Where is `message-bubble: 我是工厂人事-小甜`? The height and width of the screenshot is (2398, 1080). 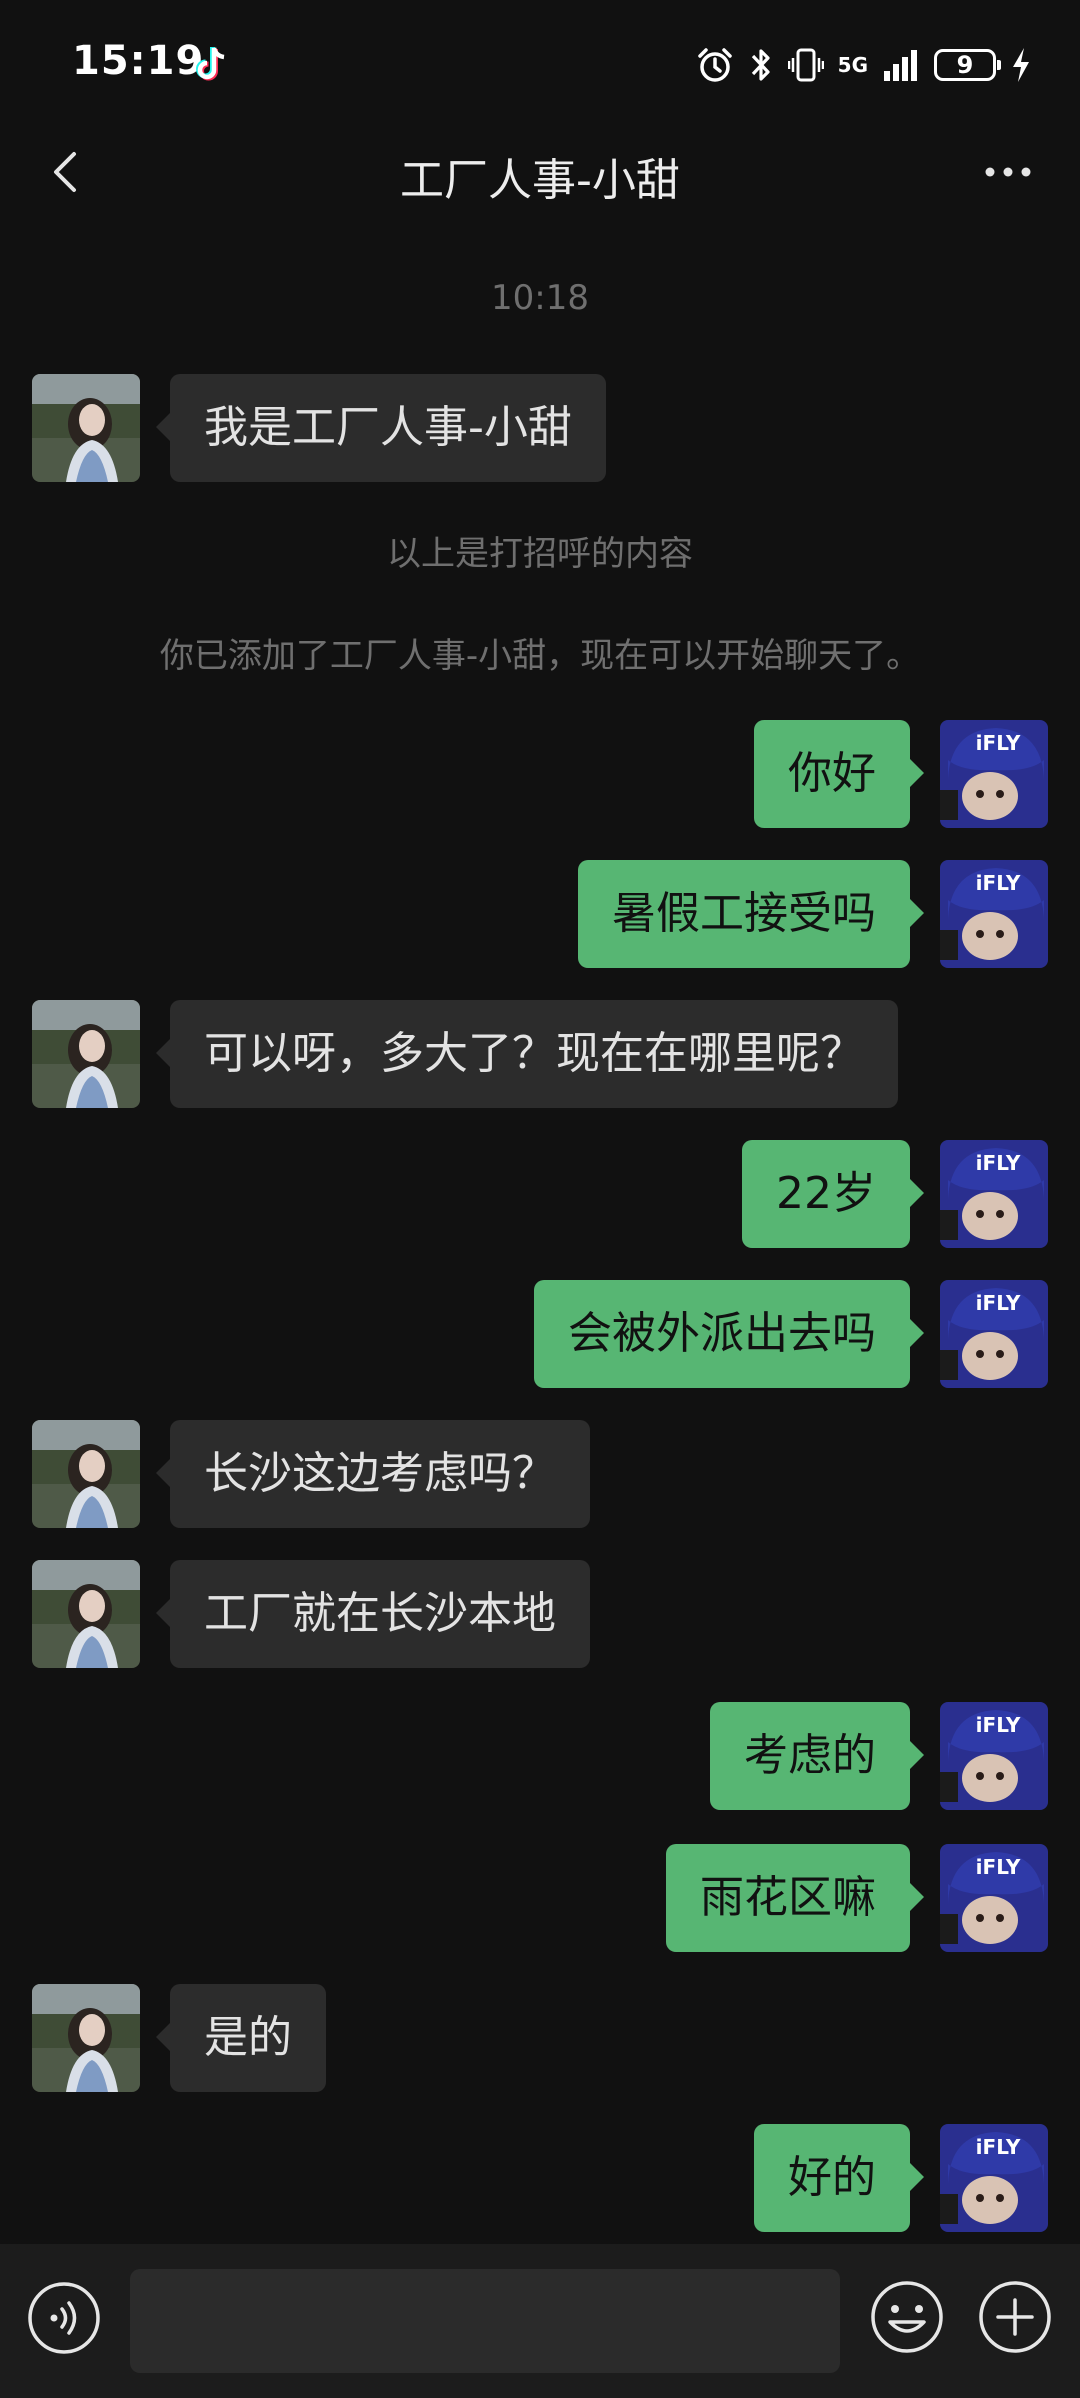
message-bubble: 我是工厂人事-小甜 is located at coordinates (381, 428).